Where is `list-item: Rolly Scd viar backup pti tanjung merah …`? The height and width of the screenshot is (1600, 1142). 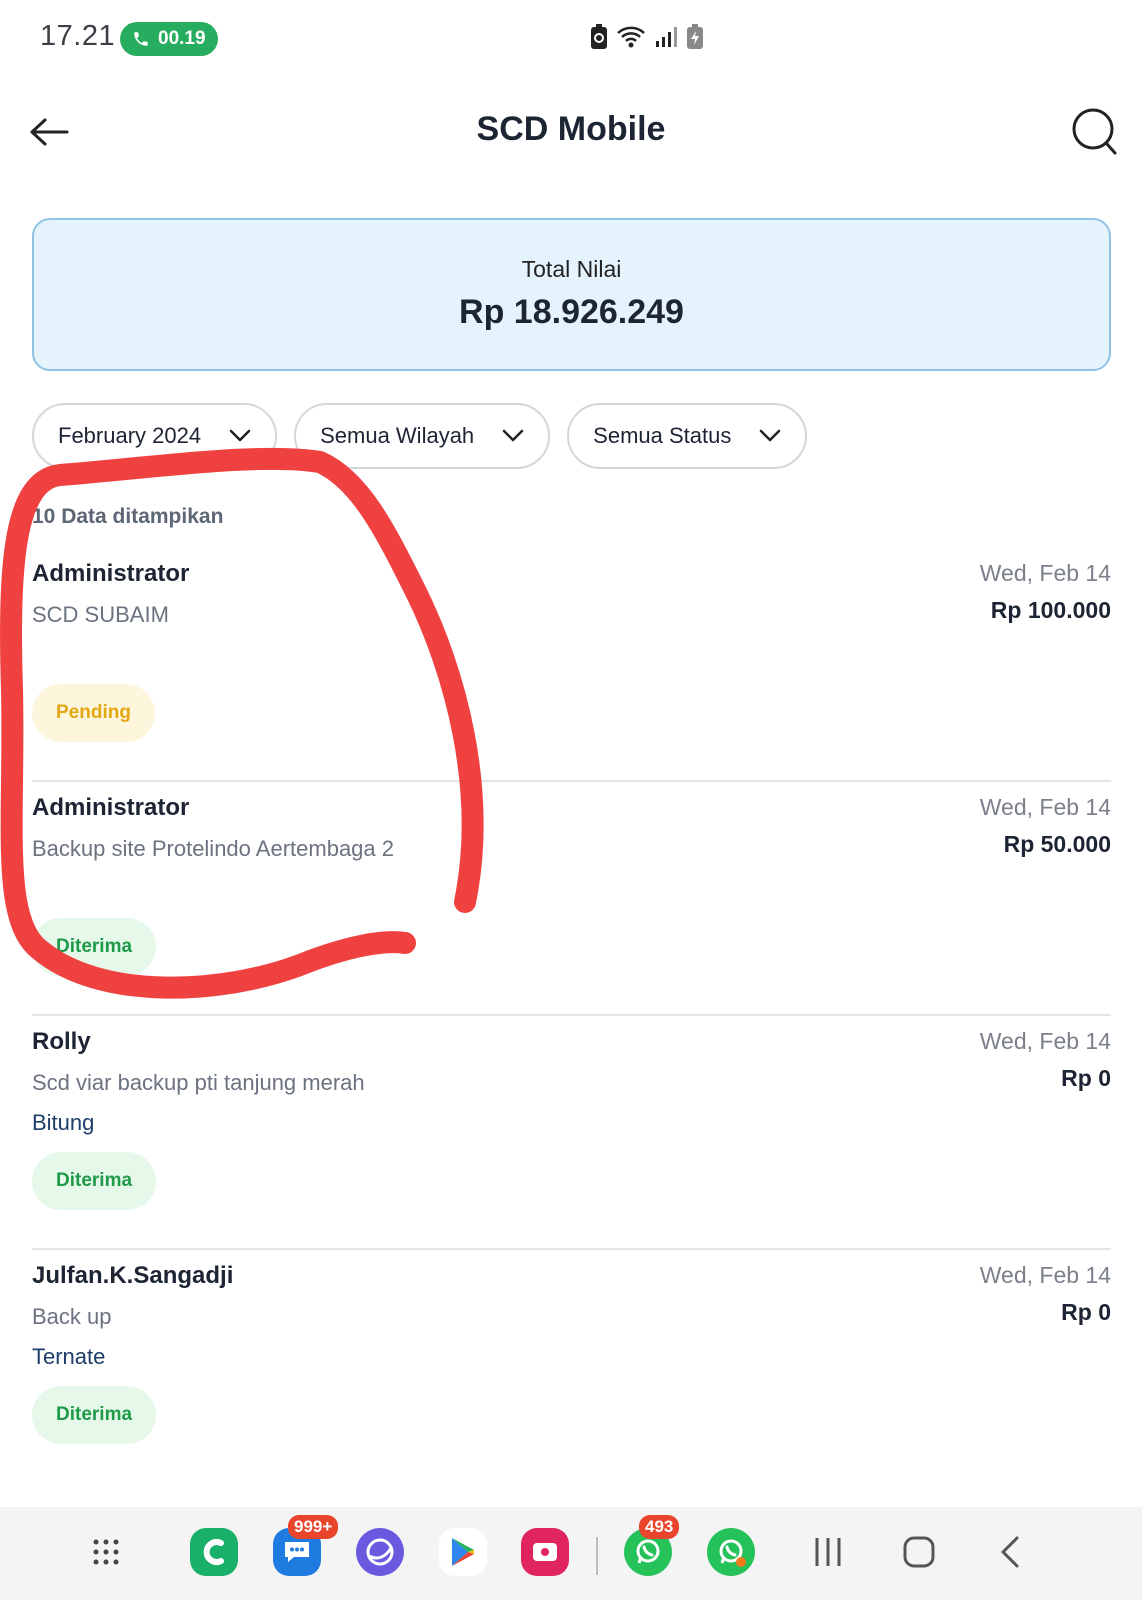
list-item: Rolly Scd viar backup pti tanjung merah … is located at coordinates (571, 1133).